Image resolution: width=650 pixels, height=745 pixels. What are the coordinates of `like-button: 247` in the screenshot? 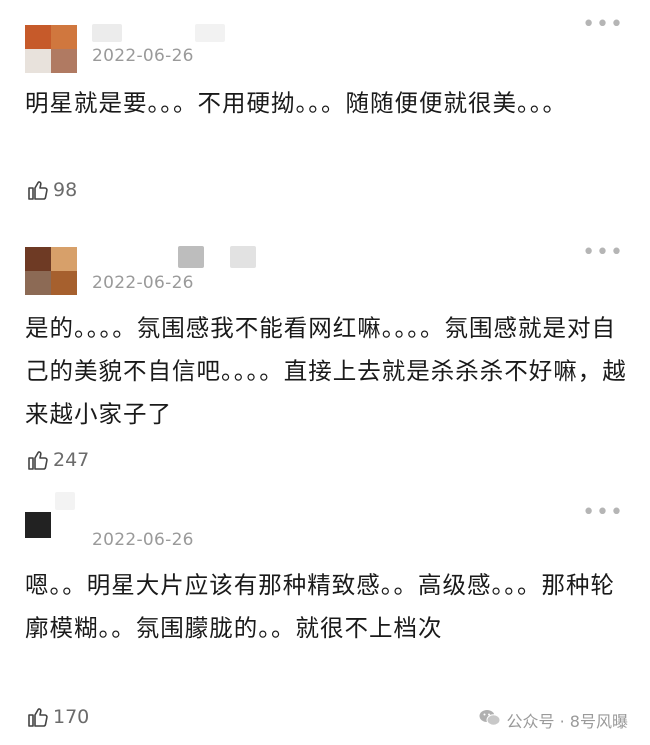 It's located at (57, 460).